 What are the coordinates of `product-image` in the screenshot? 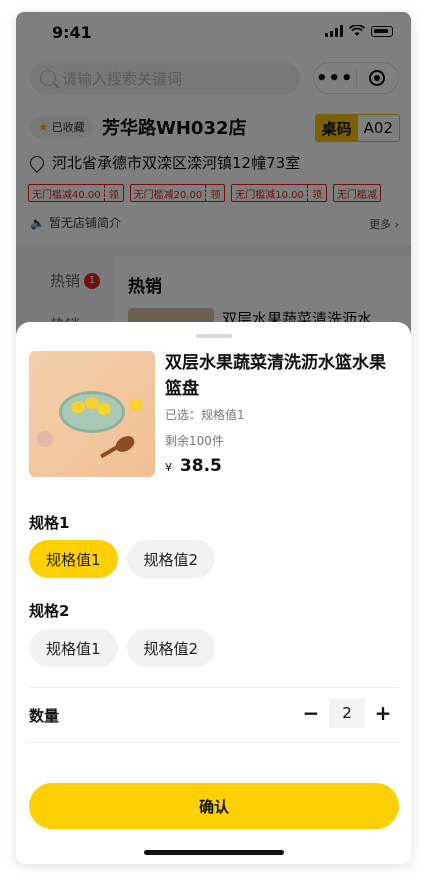 It's located at (92, 414).